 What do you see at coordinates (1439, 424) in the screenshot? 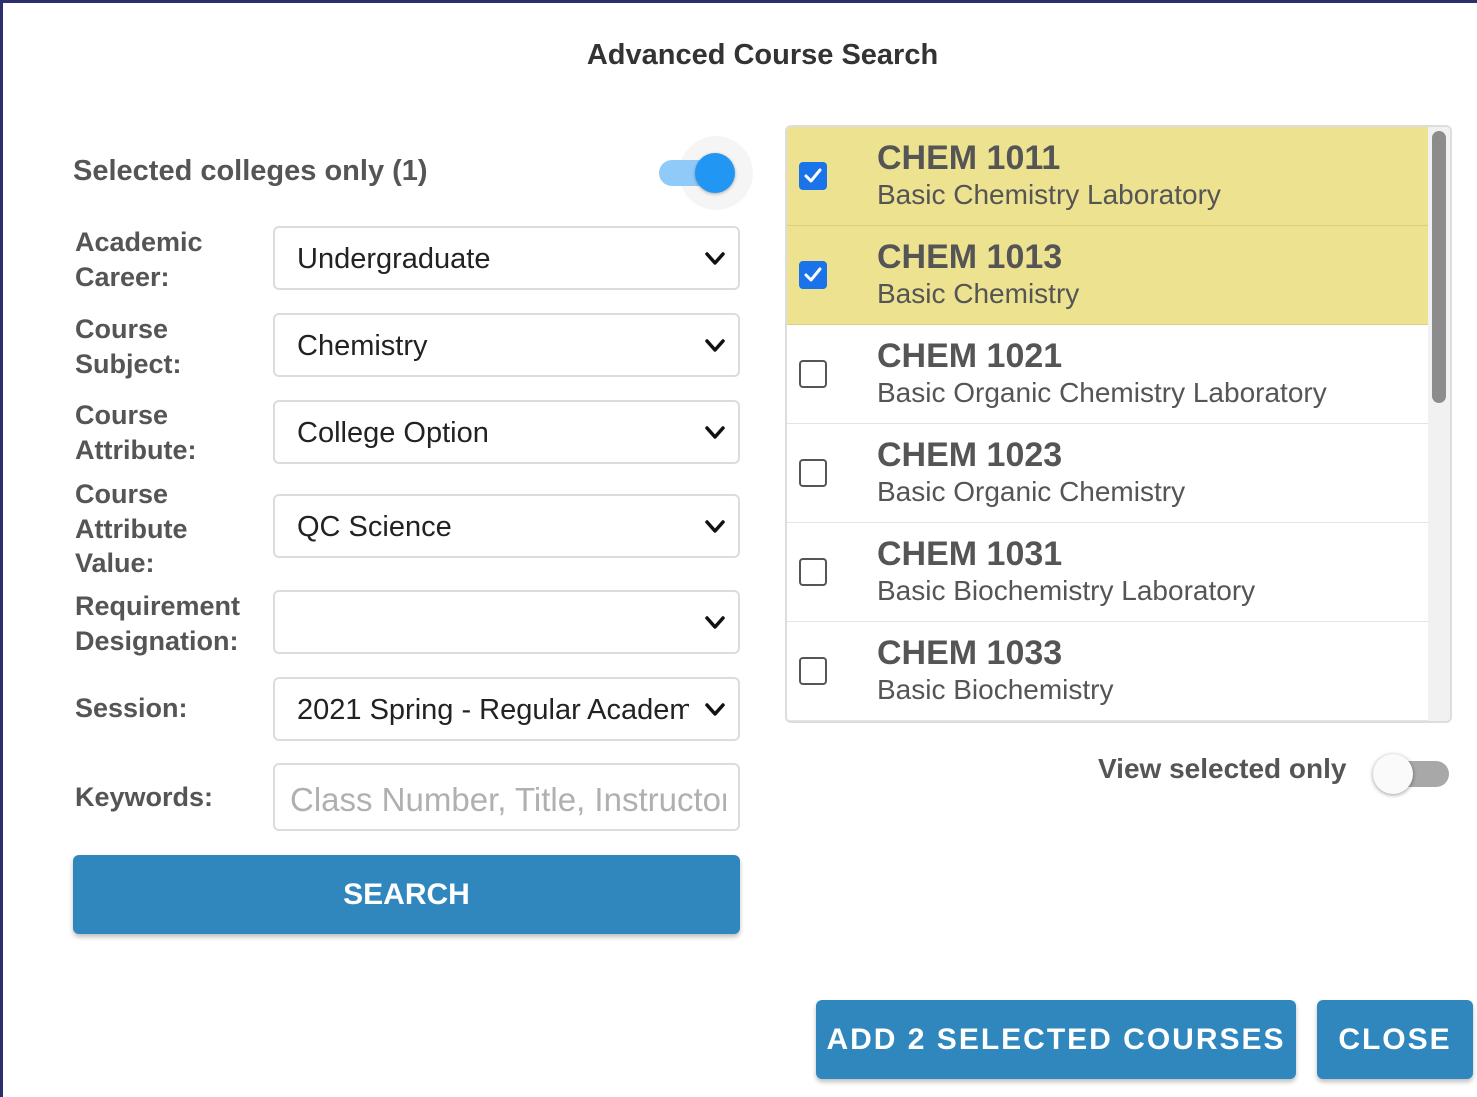
I see `results-scrollbar` at bounding box center [1439, 424].